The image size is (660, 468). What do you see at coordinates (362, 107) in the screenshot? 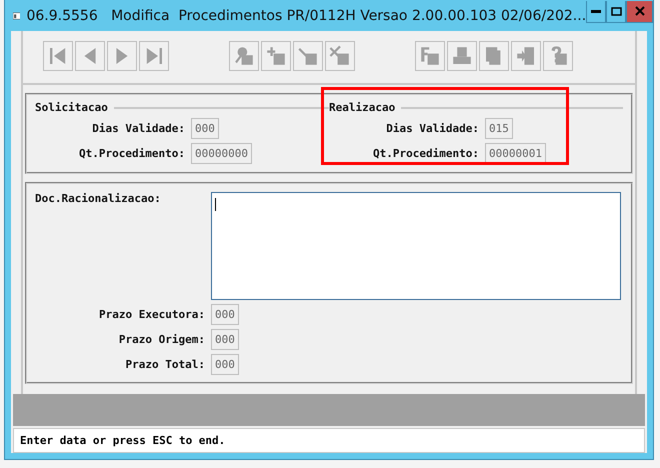
I see `group-title: Realizacao` at bounding box center [362, 107].